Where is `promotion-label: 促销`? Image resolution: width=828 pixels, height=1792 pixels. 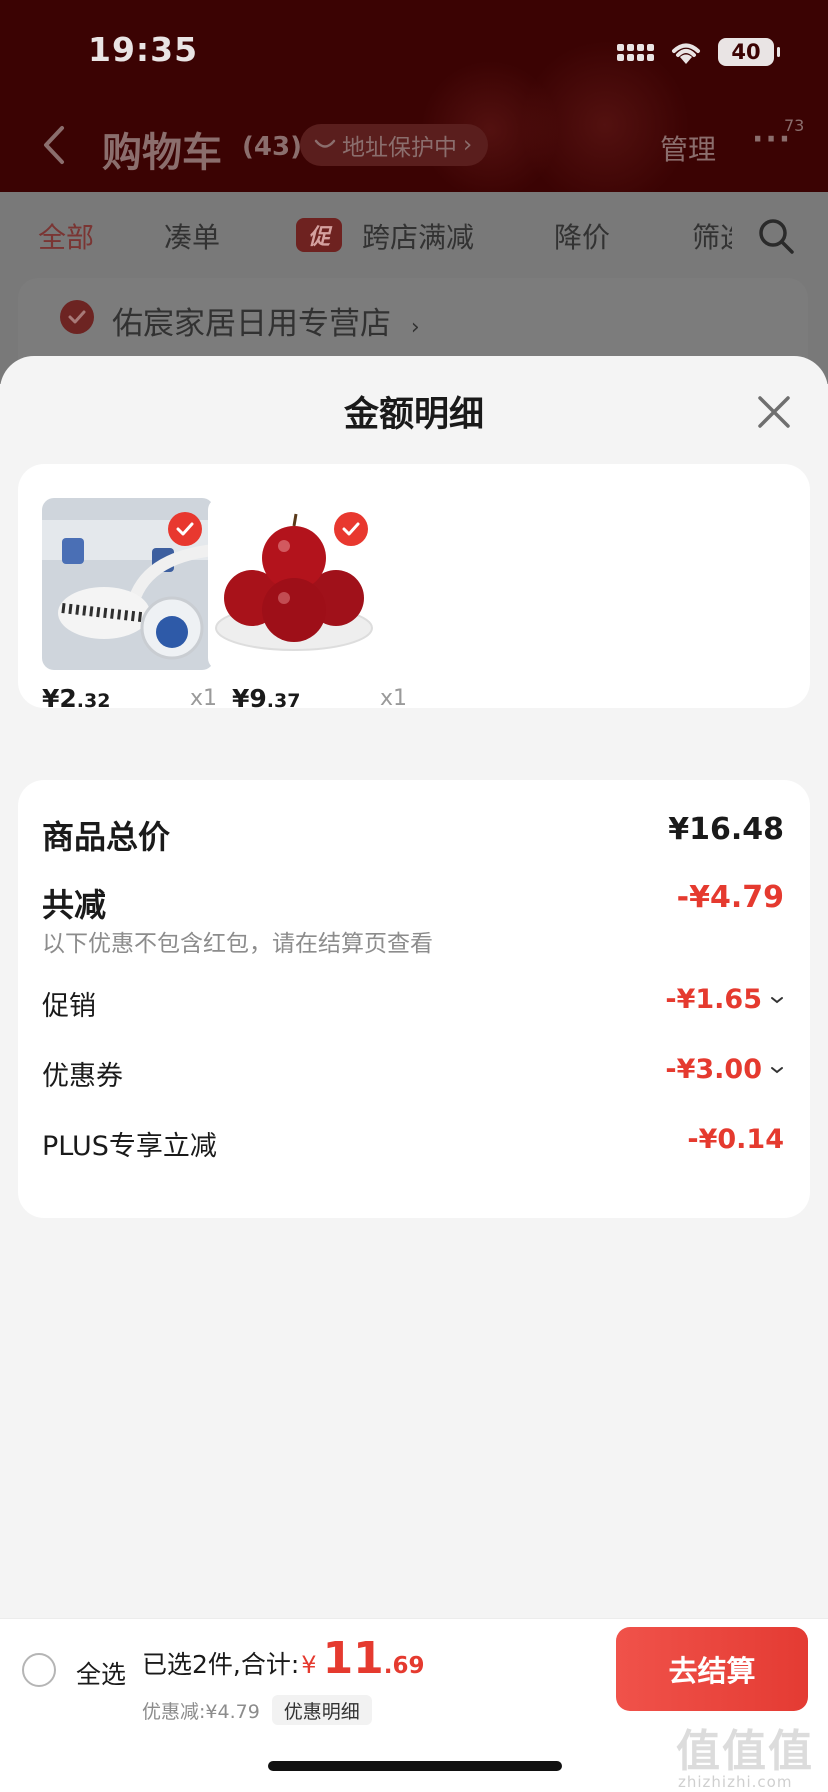 promotion-label: 促销 is located at coordinates (69, 1006).